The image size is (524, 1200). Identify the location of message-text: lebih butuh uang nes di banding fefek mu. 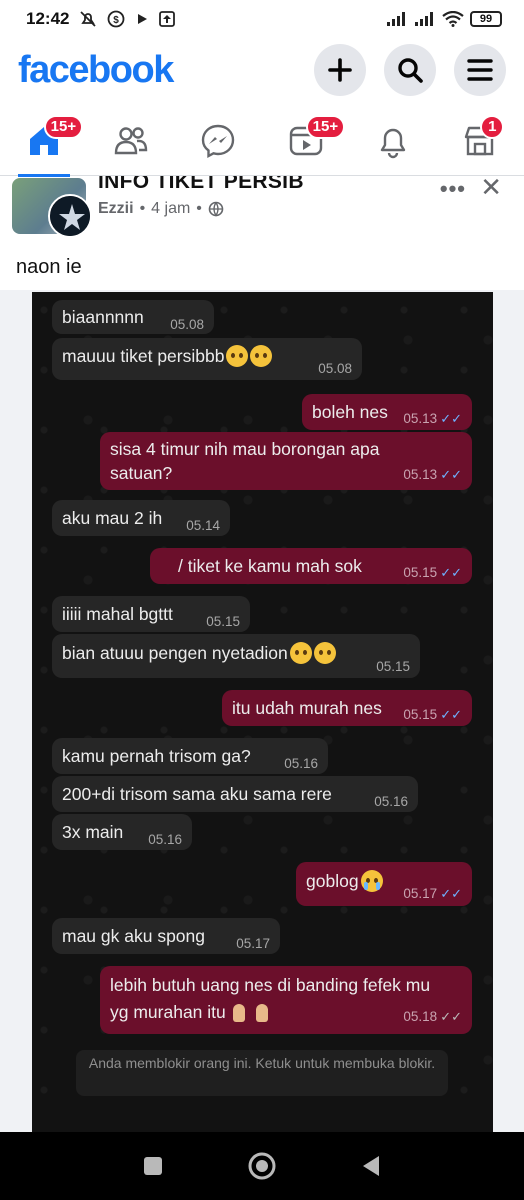
(270, 985).